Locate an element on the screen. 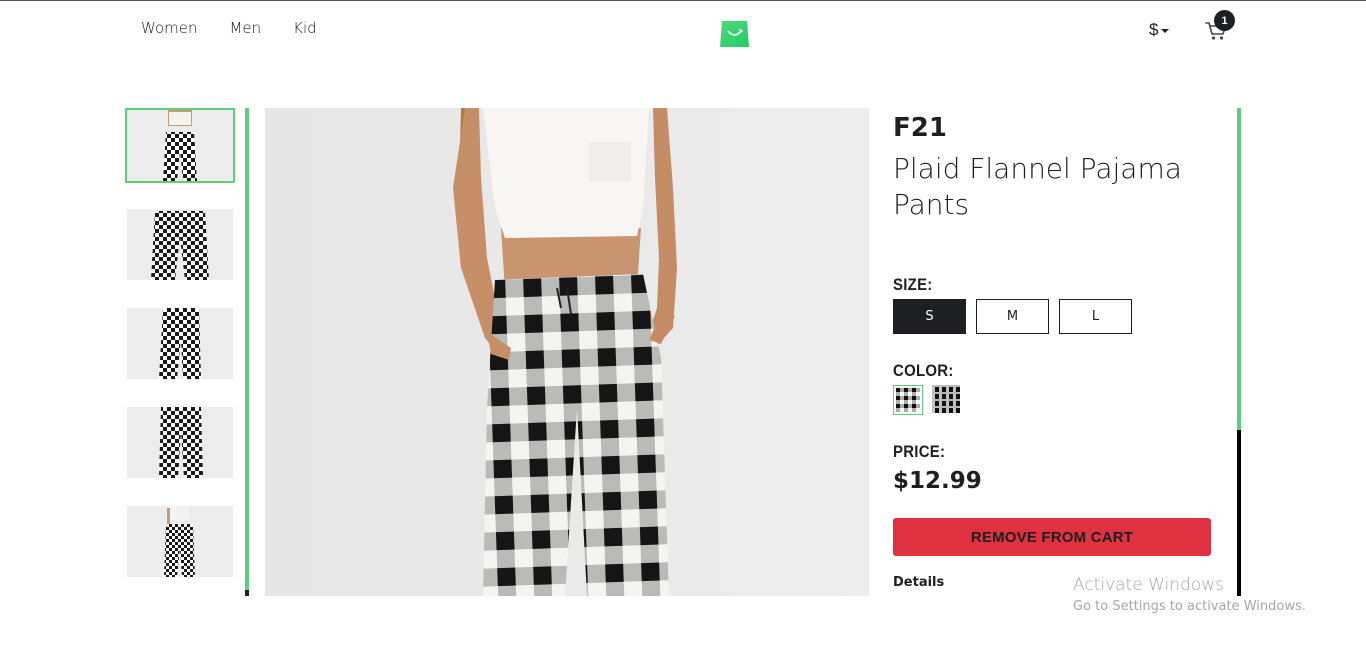 The width and height of the screenshot is (1366, 650). pants-thumbnail-4-icon is located at coordinates (180, 442).